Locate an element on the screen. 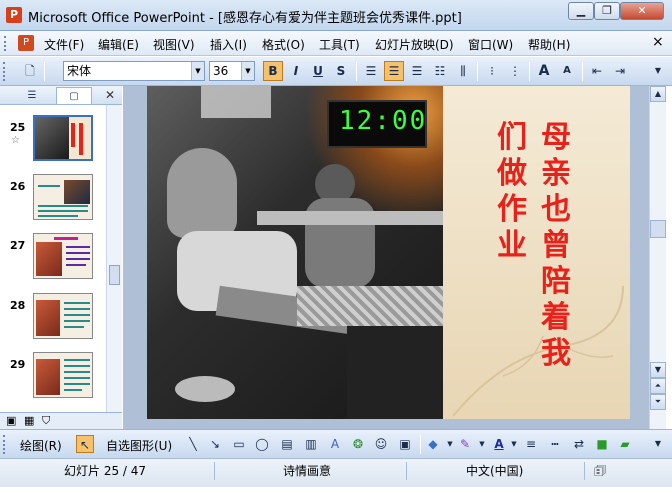 The image size is (672, 487). document-icon: P is located at coordinates (26, 43).